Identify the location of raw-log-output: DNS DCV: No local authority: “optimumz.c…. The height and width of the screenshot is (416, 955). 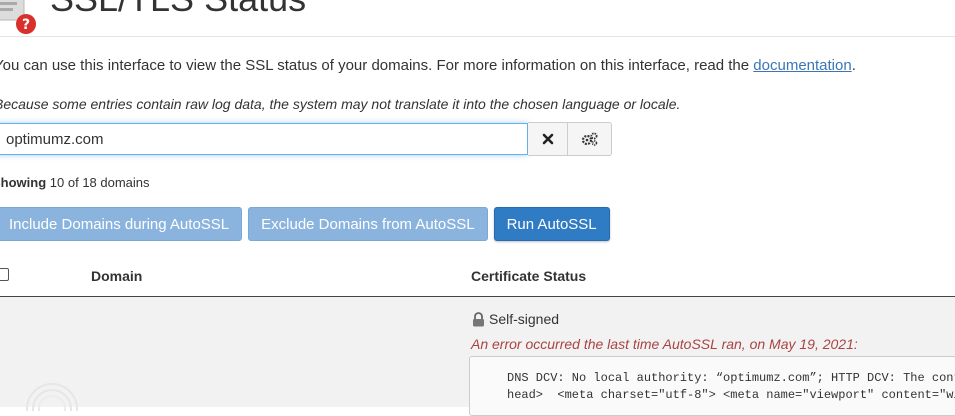
(712, 386).